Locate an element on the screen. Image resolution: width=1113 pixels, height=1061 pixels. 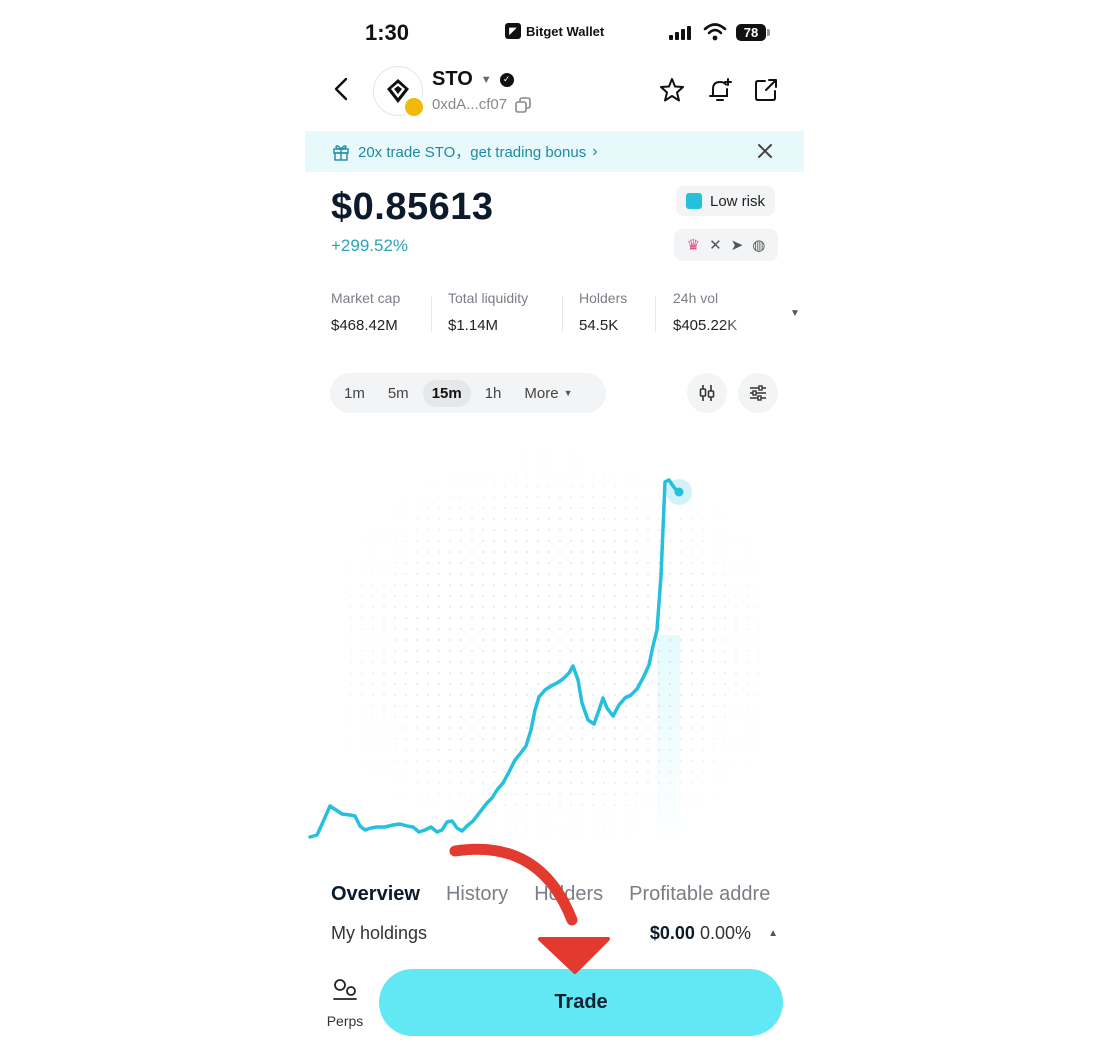
gift-icon is located at coordinates (341, 152).